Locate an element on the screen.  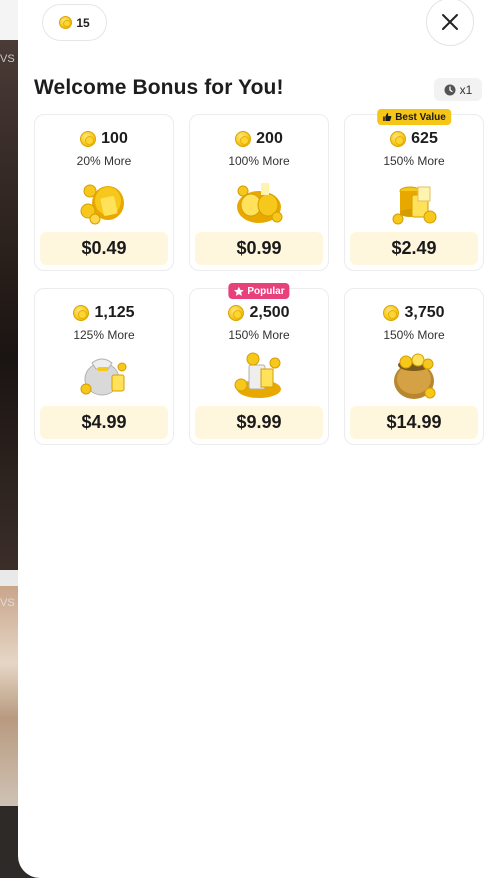
best-value-badge: Best Value is located at coordinates (414, 117).